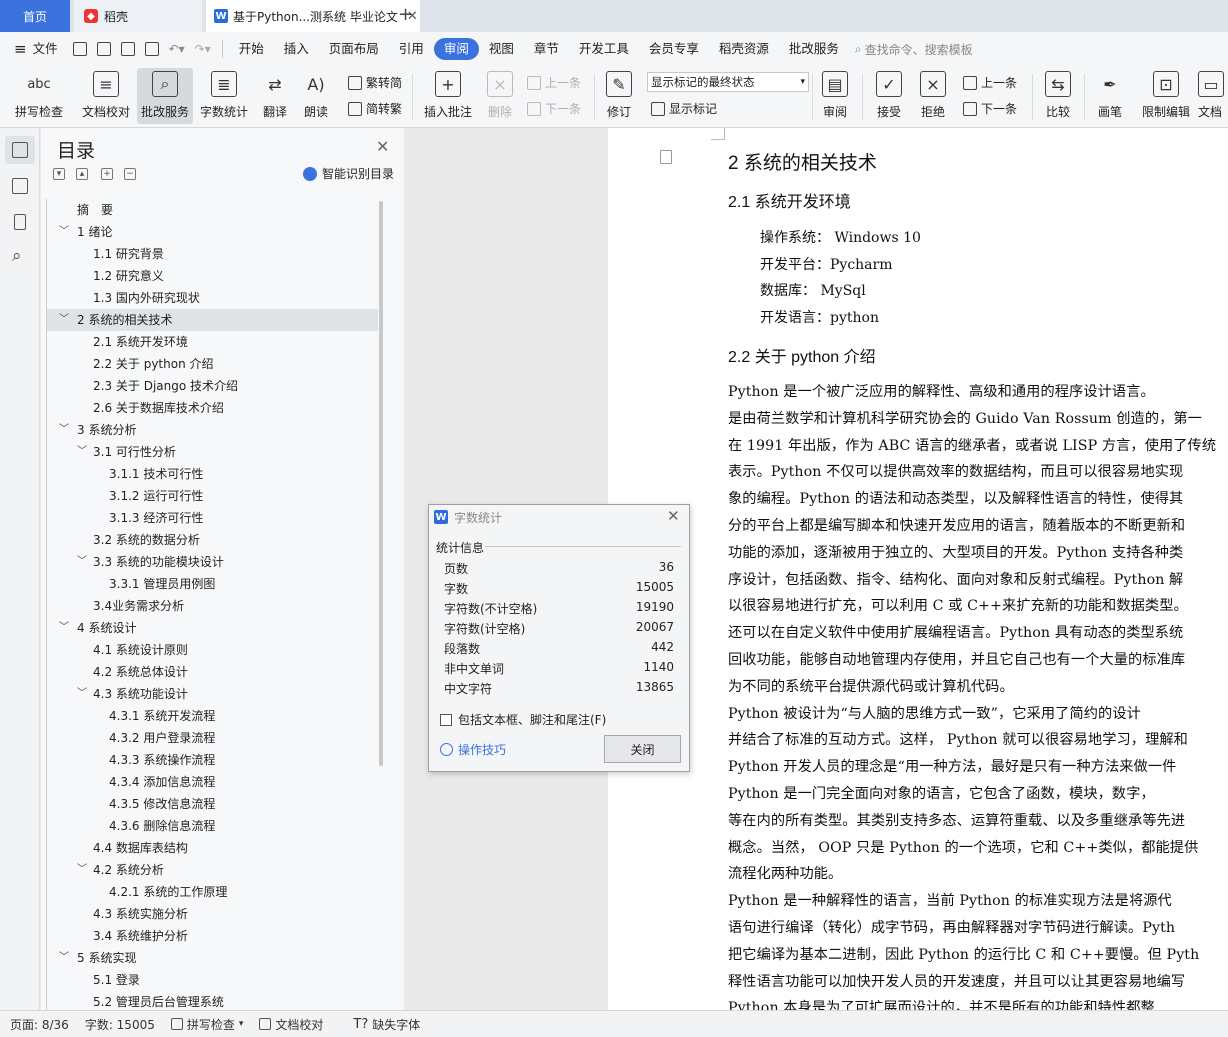 This screenshot has height=1037, width=1228. I want to click on menu-daoke-resources: 稻壳资源, so click(744, 49).